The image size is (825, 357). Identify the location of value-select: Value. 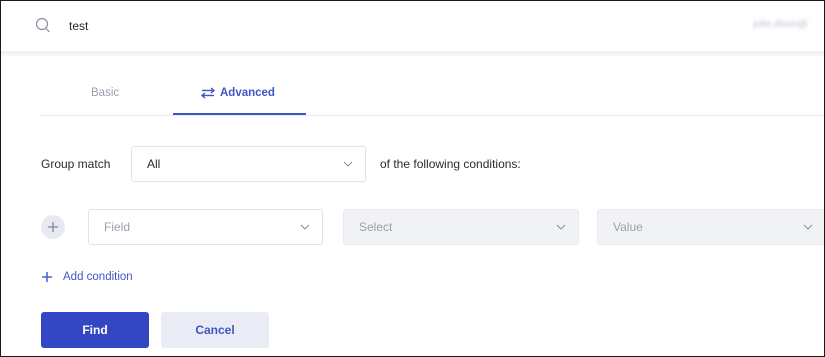
(710, 227).